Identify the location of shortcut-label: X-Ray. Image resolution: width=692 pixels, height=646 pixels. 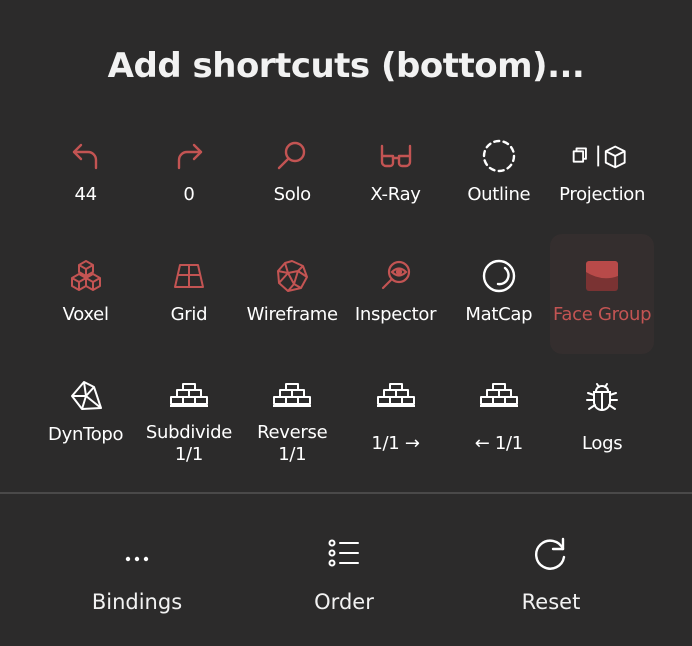
(395, 194).